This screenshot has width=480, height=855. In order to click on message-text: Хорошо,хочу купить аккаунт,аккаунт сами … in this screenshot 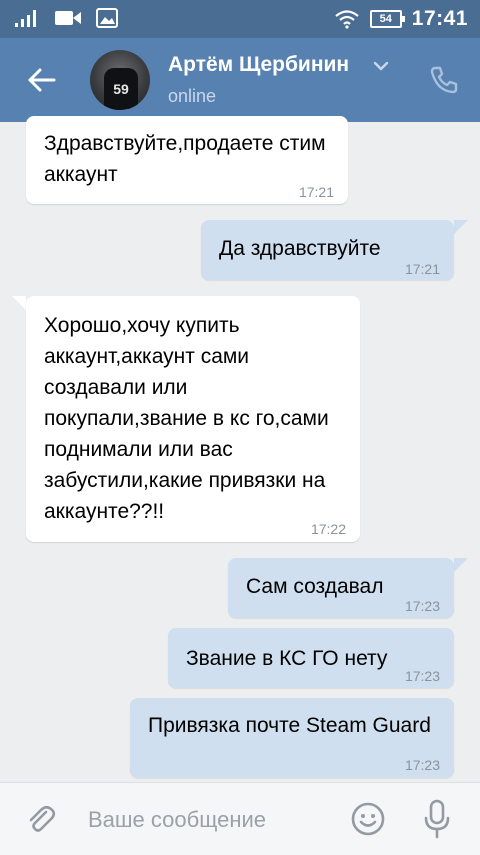, I will do `click(186, 418)`.